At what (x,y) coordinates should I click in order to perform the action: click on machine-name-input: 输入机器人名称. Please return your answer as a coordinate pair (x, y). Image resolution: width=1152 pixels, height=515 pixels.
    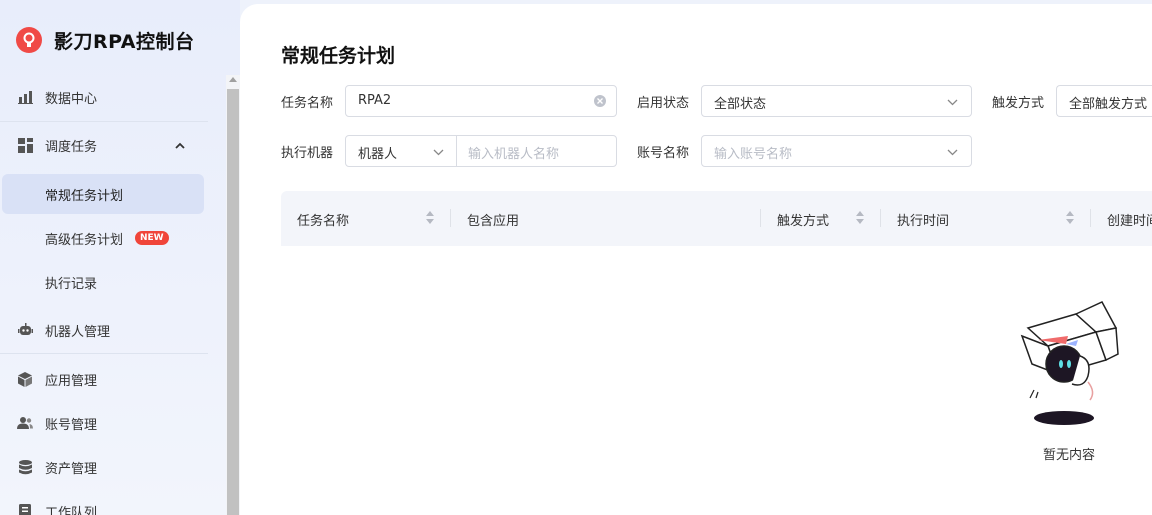
    Looking at the image, I should click on (513, 152).